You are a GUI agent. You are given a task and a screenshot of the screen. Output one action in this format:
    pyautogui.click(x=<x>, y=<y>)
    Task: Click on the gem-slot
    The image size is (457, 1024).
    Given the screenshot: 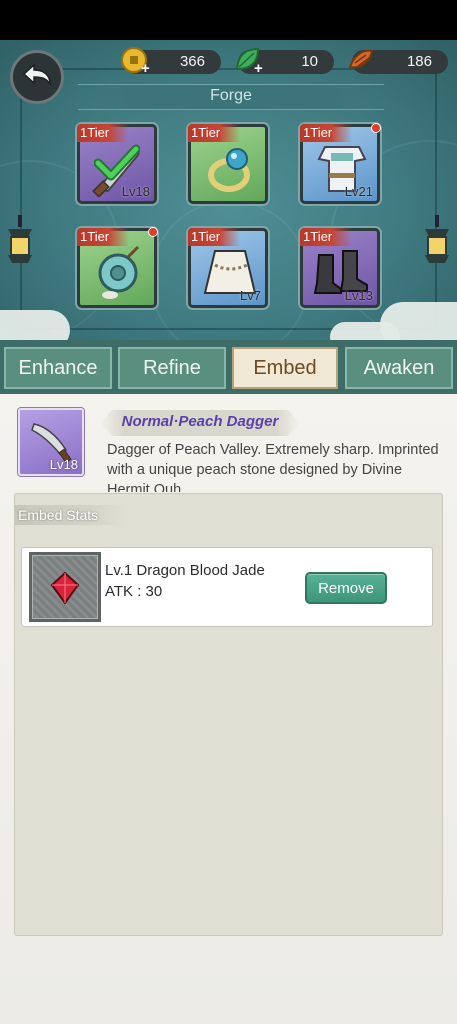 What is the action you would take?
    pyautogui.click(x=65, y=587)
    